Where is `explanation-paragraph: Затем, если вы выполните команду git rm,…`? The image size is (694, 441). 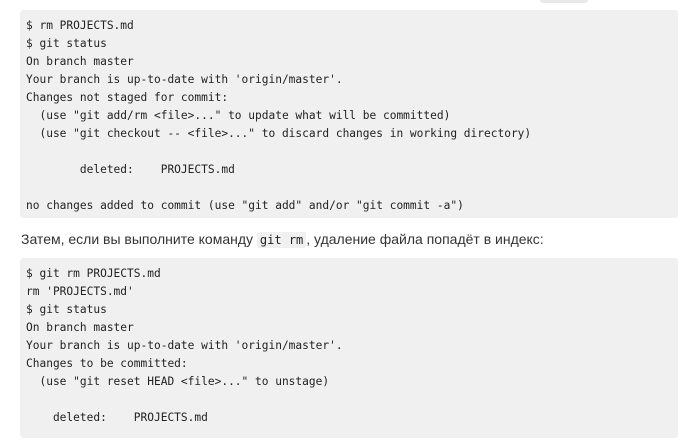
explanation-paragraph: Затем, если вы выполните команду git rm,… is located at coordinates (282, 239).